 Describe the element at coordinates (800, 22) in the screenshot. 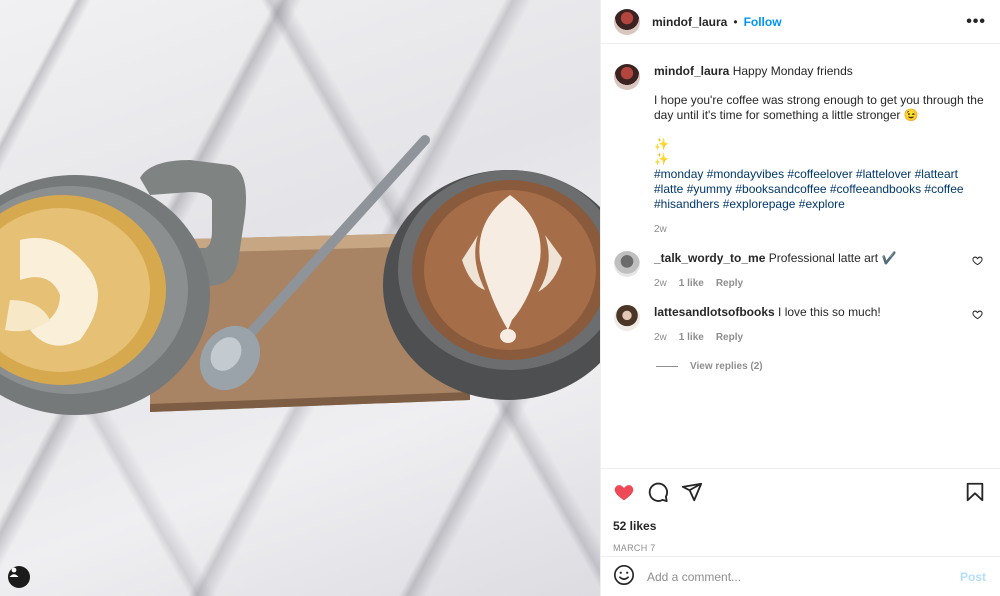

I see `post-header: mindof_laura • Follow •••` at that location.